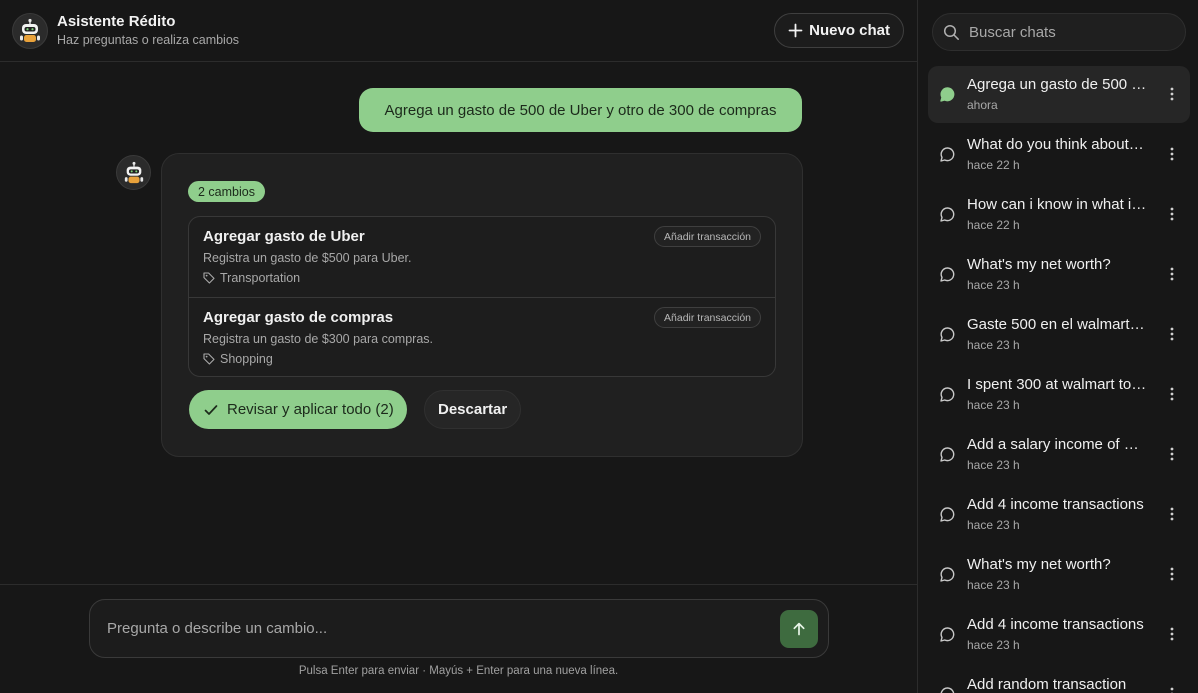 The height and width of the screenshot is (693, 1198). I want to click on new-chat-button: Nuevo chat, so click(839, 30).